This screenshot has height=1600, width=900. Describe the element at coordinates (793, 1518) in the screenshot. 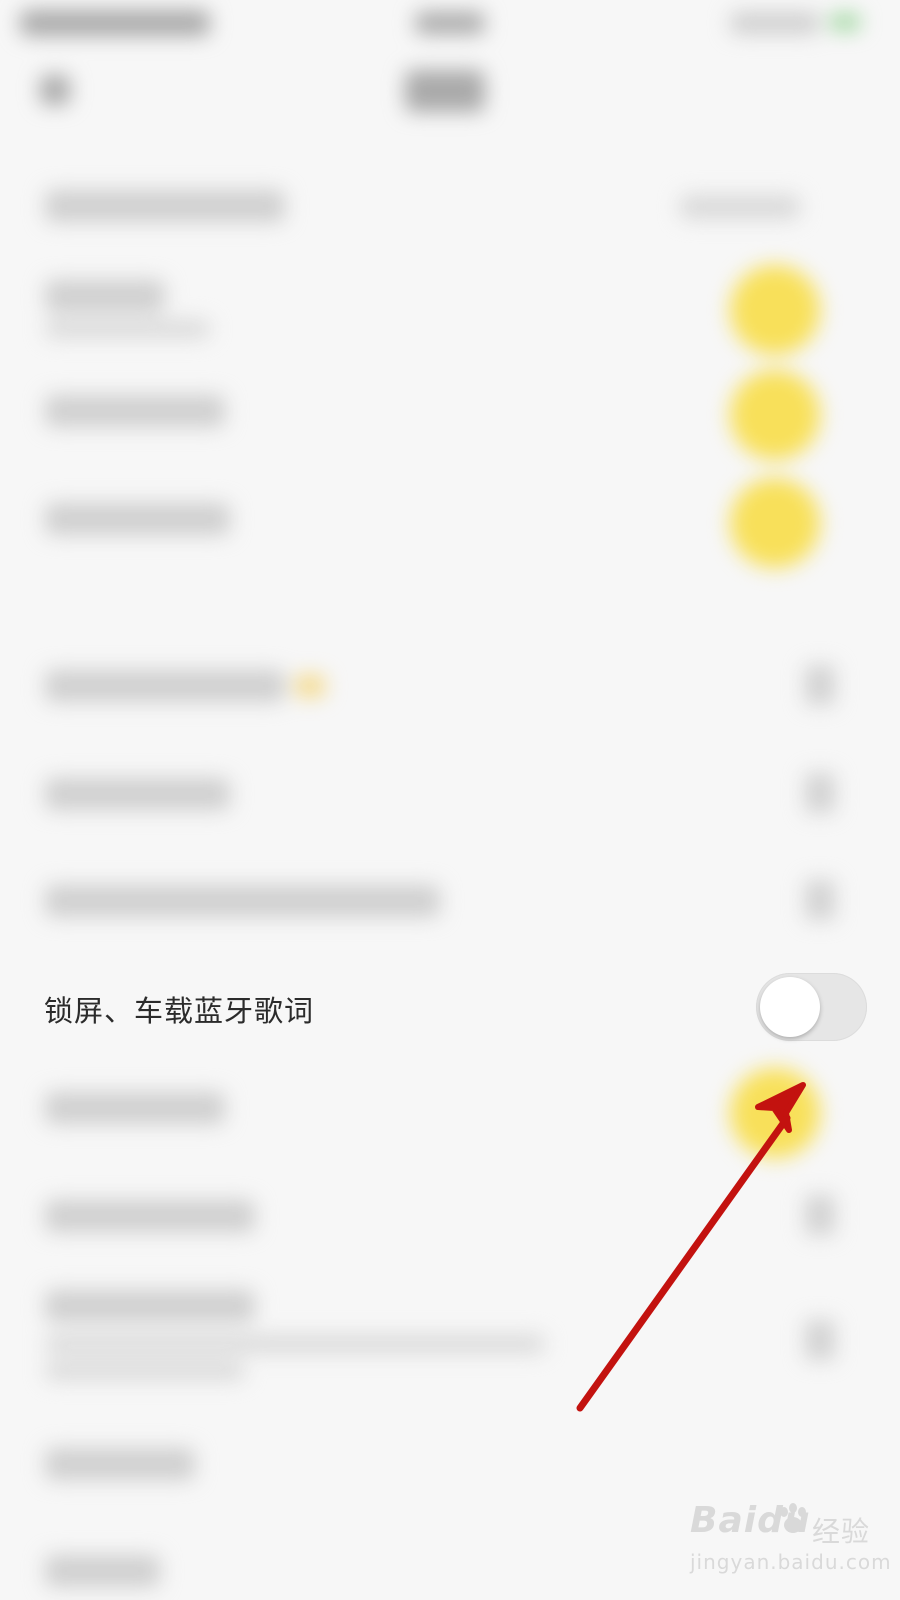

I see `paw-icon` at that location.